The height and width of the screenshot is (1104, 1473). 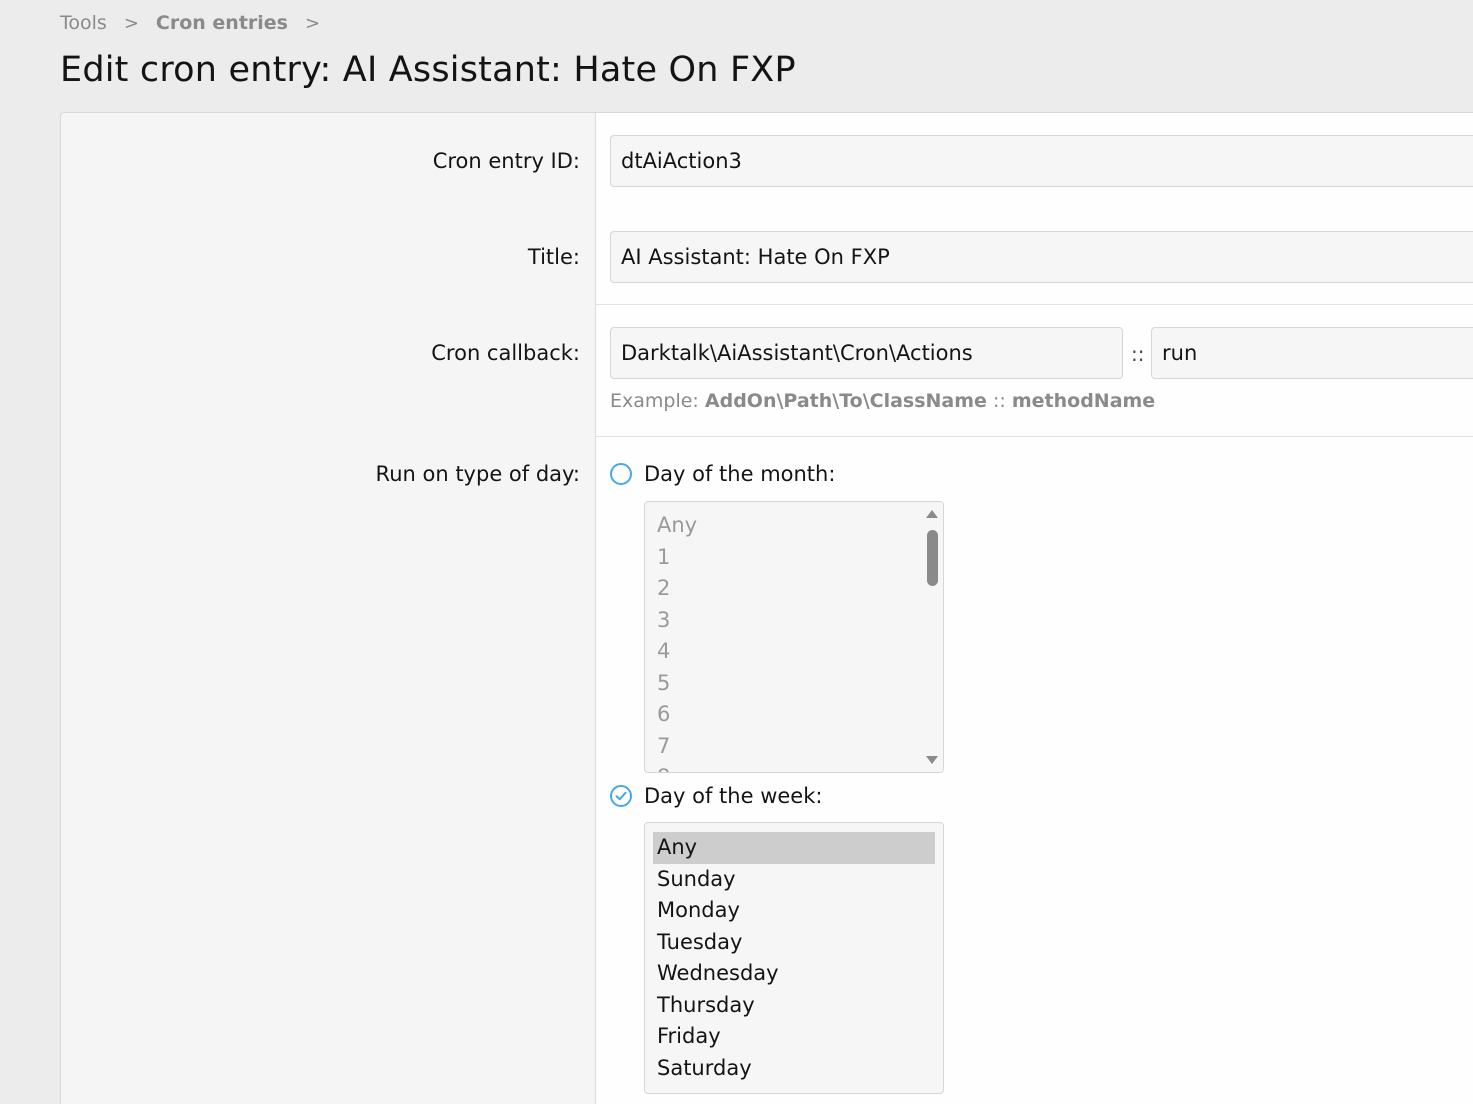 What do you see at coordinates (794, 526) in the screenshot?
I see `list-option: Any` at bounding box center [794, 526].